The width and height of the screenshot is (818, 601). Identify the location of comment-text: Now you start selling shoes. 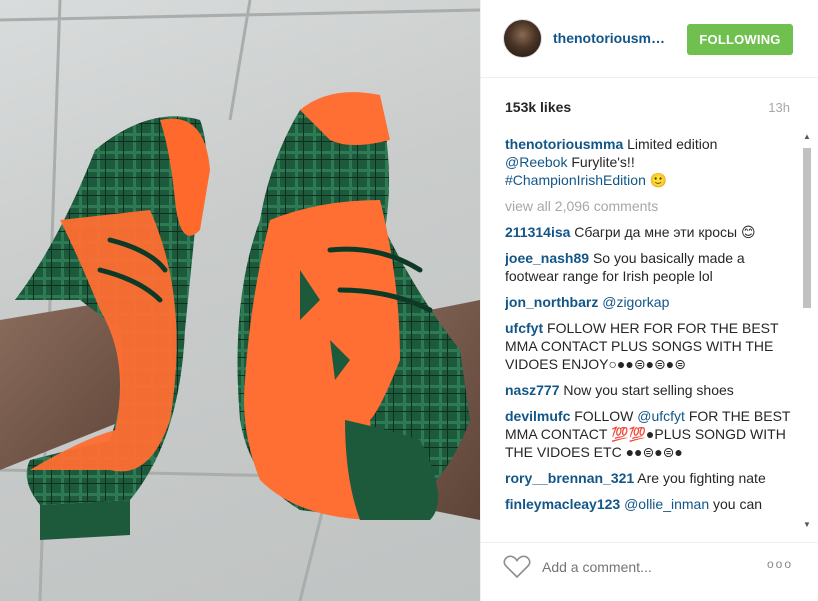
(646, 390).